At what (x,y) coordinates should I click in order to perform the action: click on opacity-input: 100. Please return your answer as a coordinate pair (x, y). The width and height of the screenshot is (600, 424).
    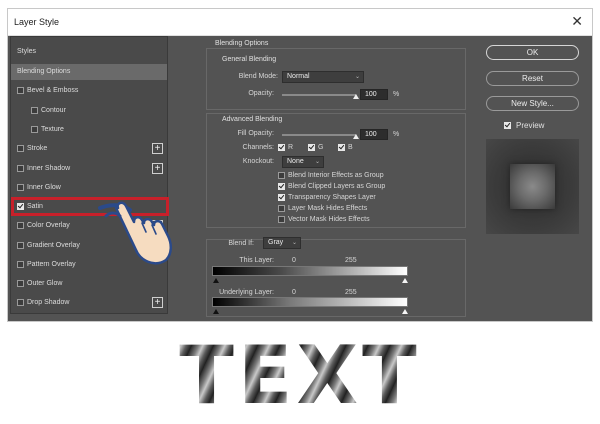
    Looking at the image, I should click on (374, 94).